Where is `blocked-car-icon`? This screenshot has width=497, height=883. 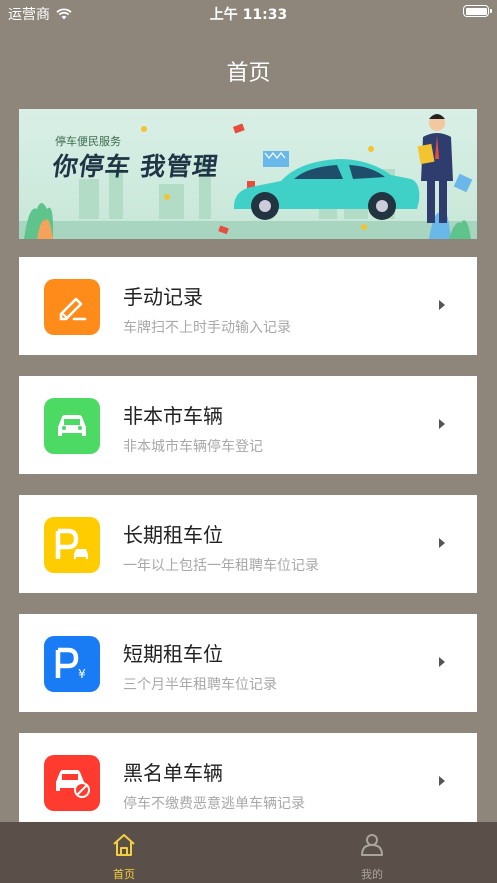
blocked-car-icon is located at coordinates (72, 783).